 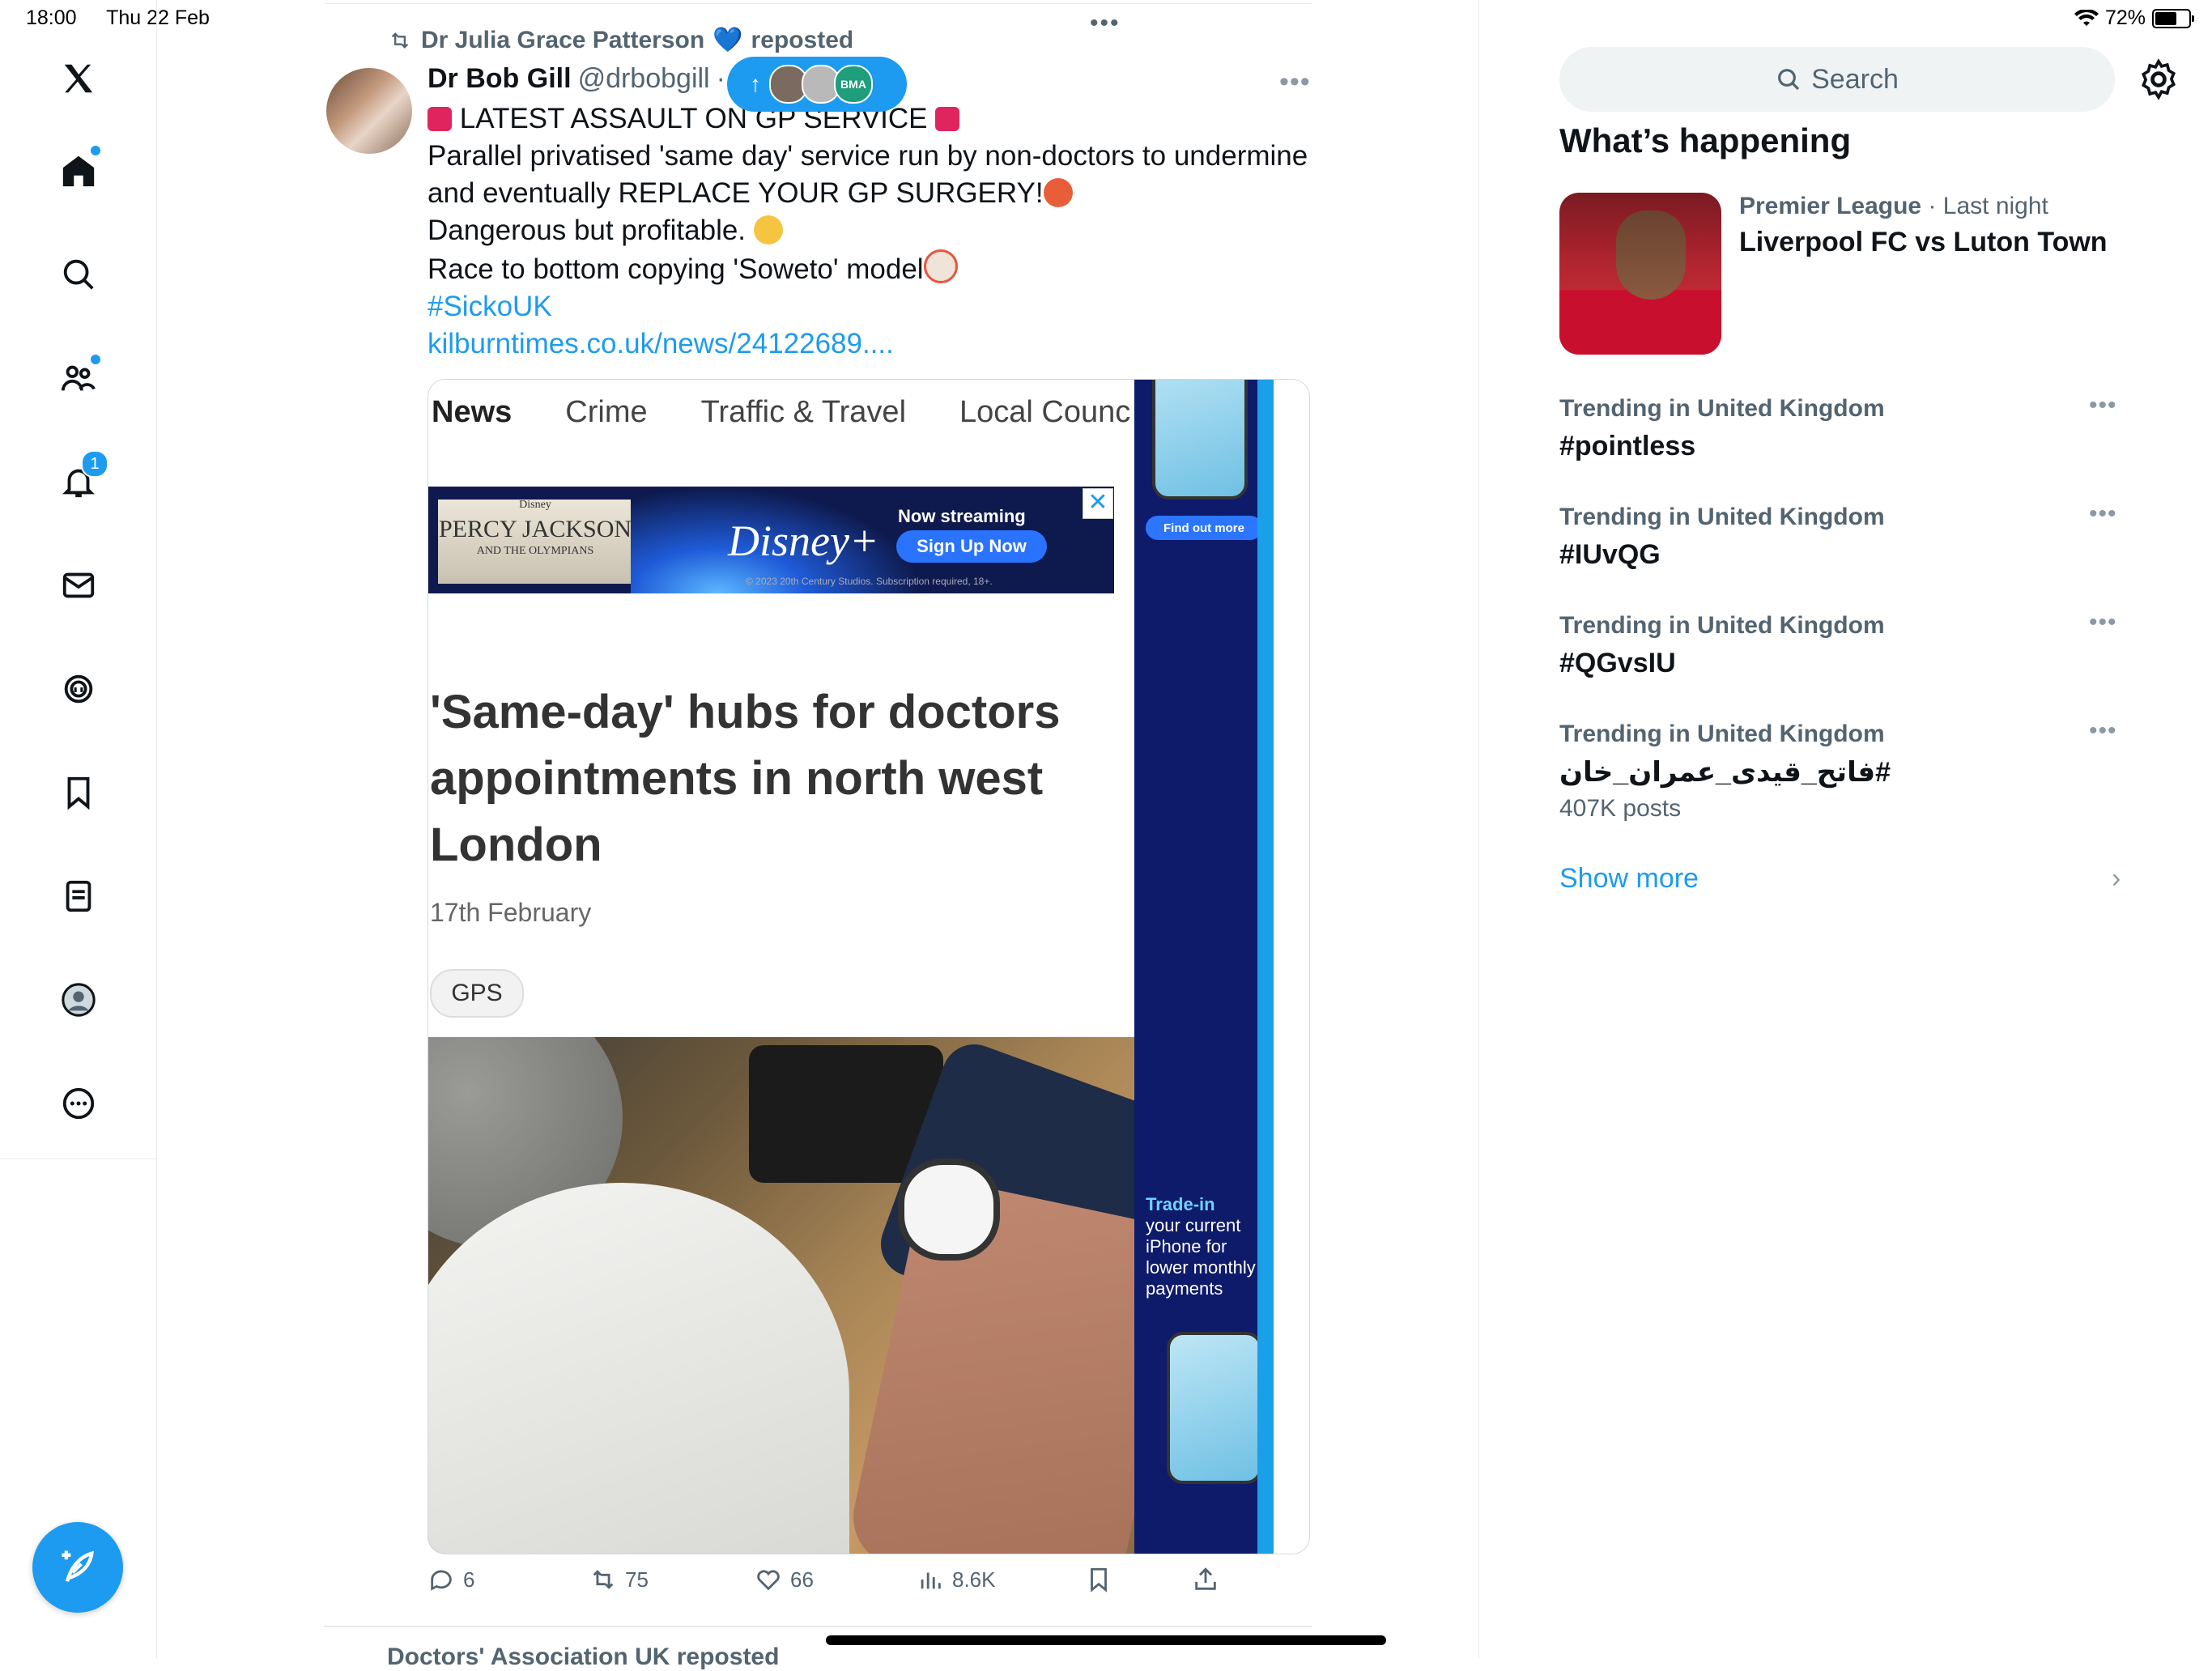 I want to click on trend-posts: 407K posts, so click(x=1621, y=808).